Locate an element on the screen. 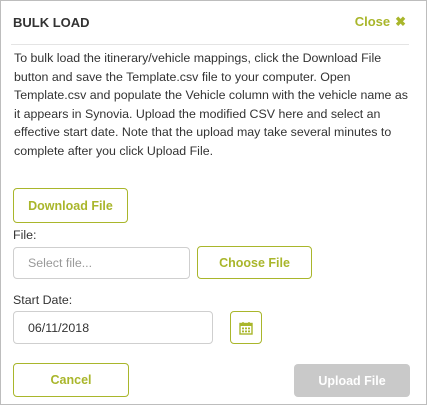 The image size is (427, 405). close-label: Close is located at coordinates (372, 21).